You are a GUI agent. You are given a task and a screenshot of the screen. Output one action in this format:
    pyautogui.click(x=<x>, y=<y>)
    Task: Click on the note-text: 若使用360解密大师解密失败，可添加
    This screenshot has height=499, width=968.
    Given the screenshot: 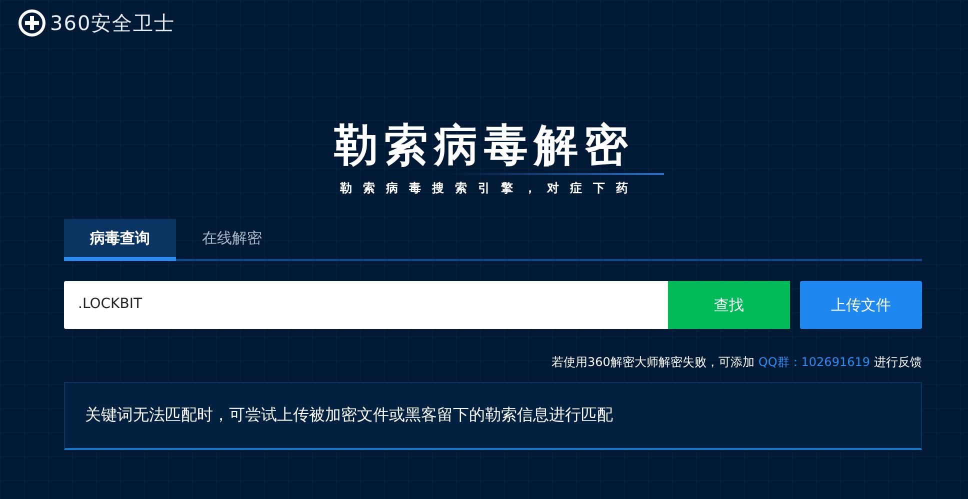 What is the action you would take?
    pyautogui.click(x=652, y=361)
    